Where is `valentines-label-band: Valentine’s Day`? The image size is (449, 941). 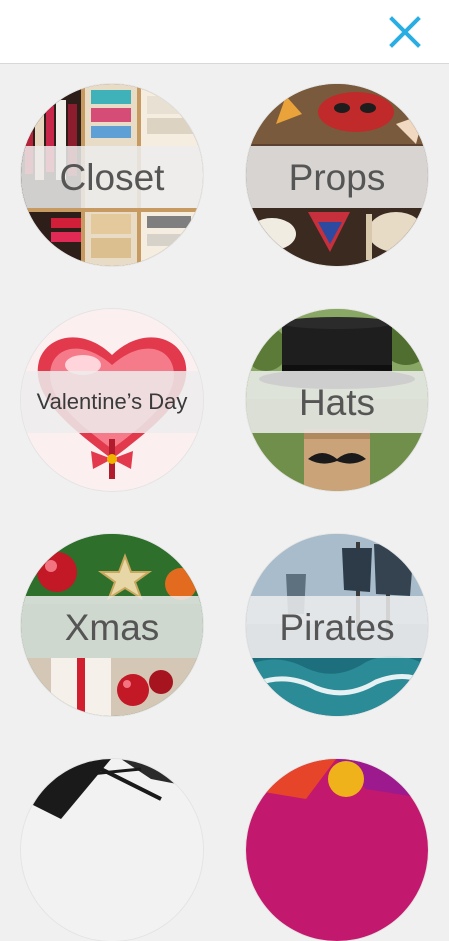
valentines-label-band: Valentine’s Day is located at coordinates (112, 402).